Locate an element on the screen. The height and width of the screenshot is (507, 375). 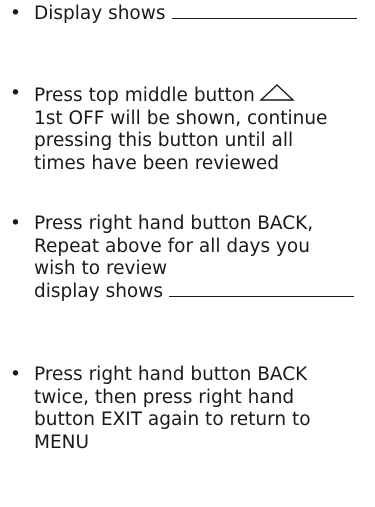
text-line: pressing this button until all is located at coordinates (164, 140).